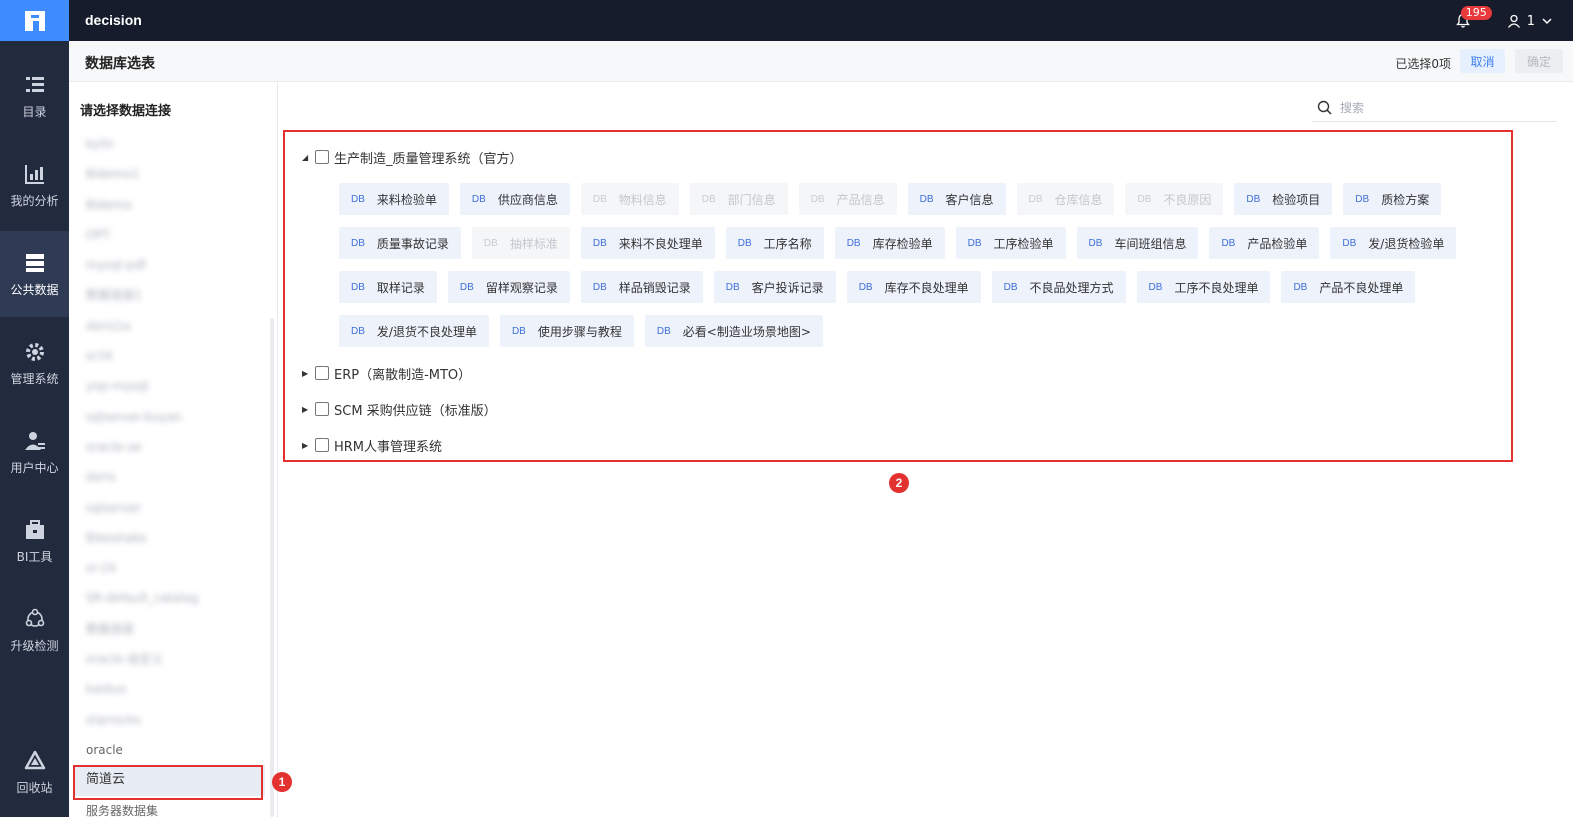  Describe the element at coordinates (1174, 199) in the screenshot. I see `table-chip: DB 不良原因` at that location.